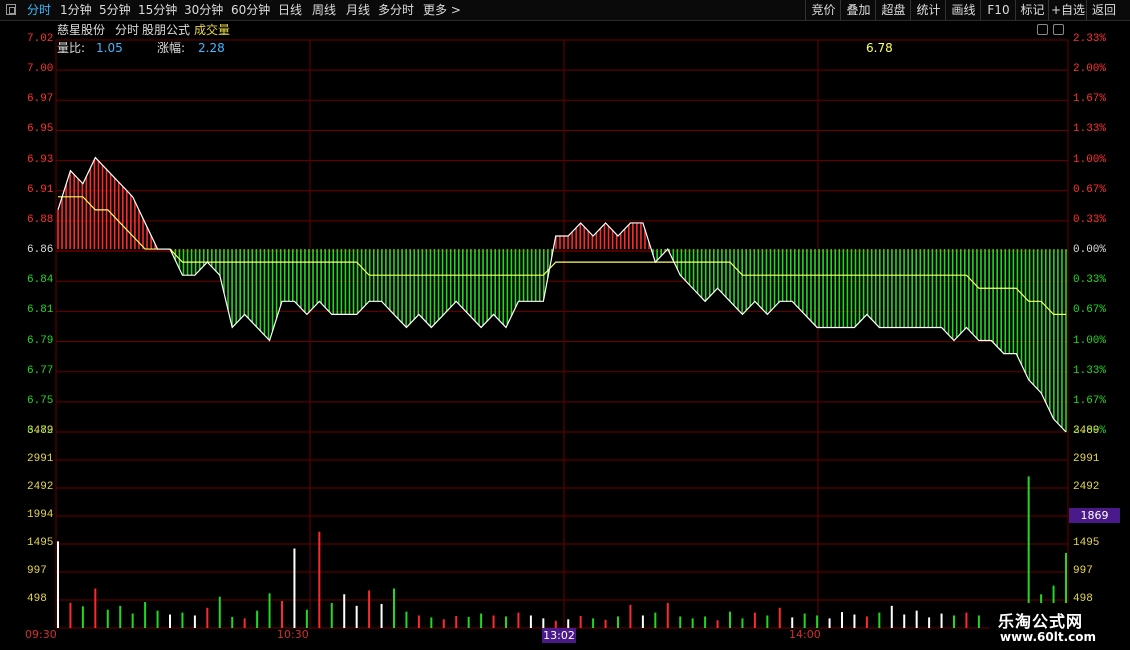 This screenshot has height=650, width=1130. I want to click on volume-tick-right: 3489, so click(1086, 431).